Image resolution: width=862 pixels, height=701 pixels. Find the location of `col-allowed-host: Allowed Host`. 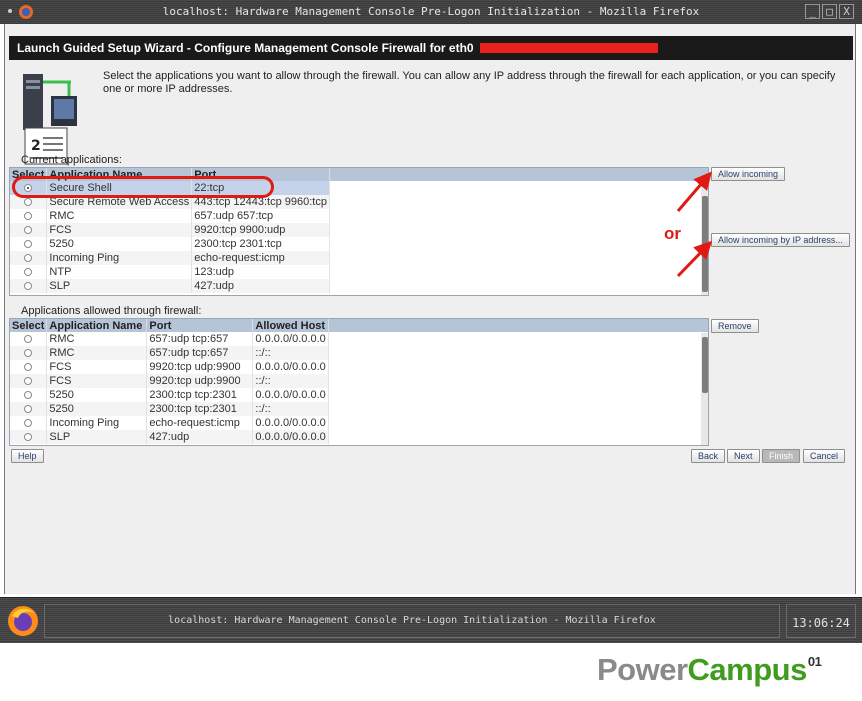

col-allowed-host: Allowed Host is located at coordinates (290, 325).